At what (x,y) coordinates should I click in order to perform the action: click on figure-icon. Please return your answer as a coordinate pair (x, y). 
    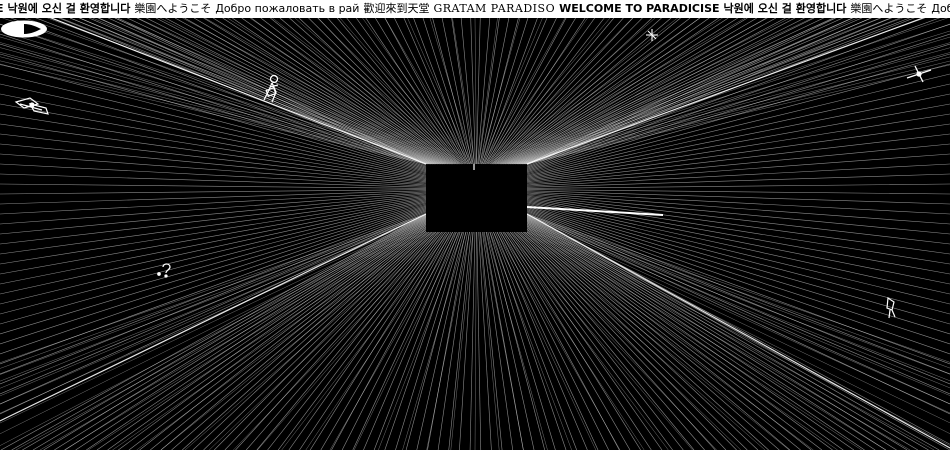
    Looking at the image, I should click on (891, 308).